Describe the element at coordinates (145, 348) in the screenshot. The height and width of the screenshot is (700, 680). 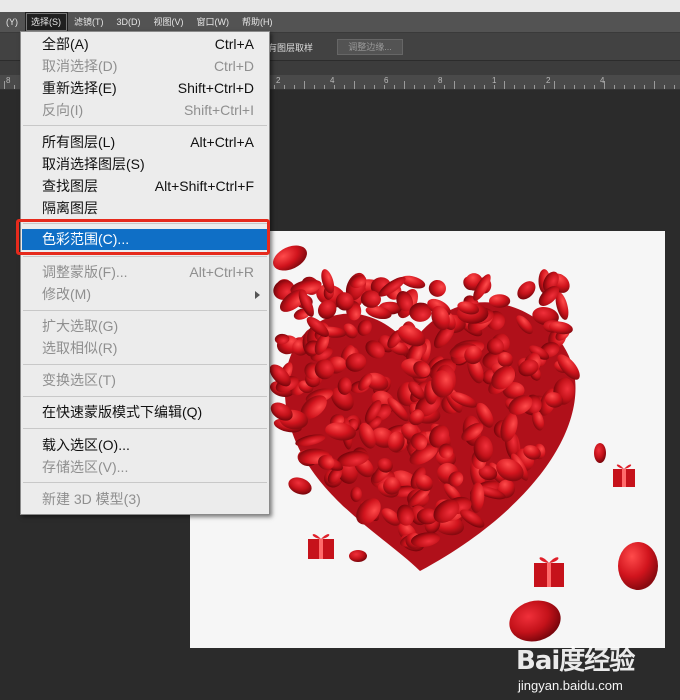
I see `menu-item-similar: 选取相似(R)` at that location.